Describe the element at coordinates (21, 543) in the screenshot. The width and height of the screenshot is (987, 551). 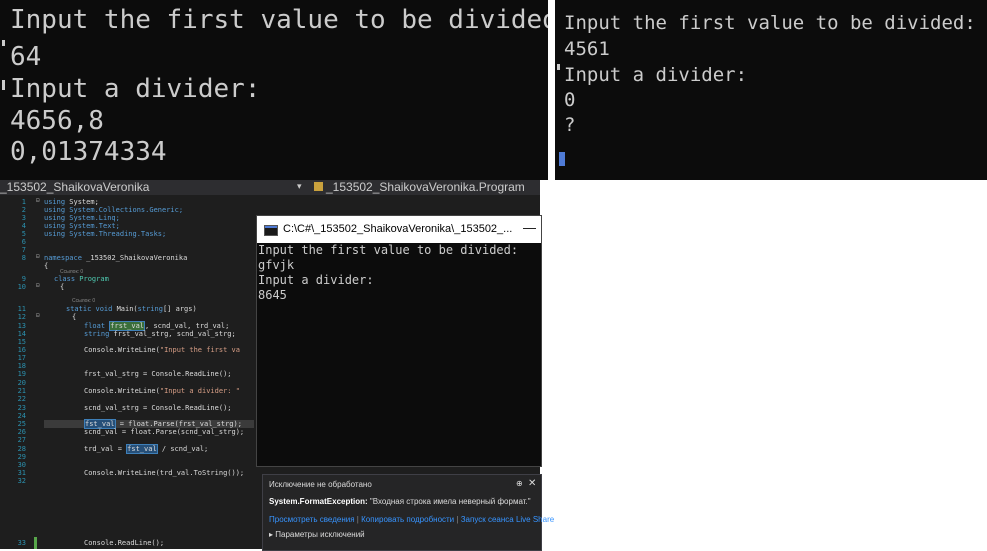
I see `line-number: 33` at that location.